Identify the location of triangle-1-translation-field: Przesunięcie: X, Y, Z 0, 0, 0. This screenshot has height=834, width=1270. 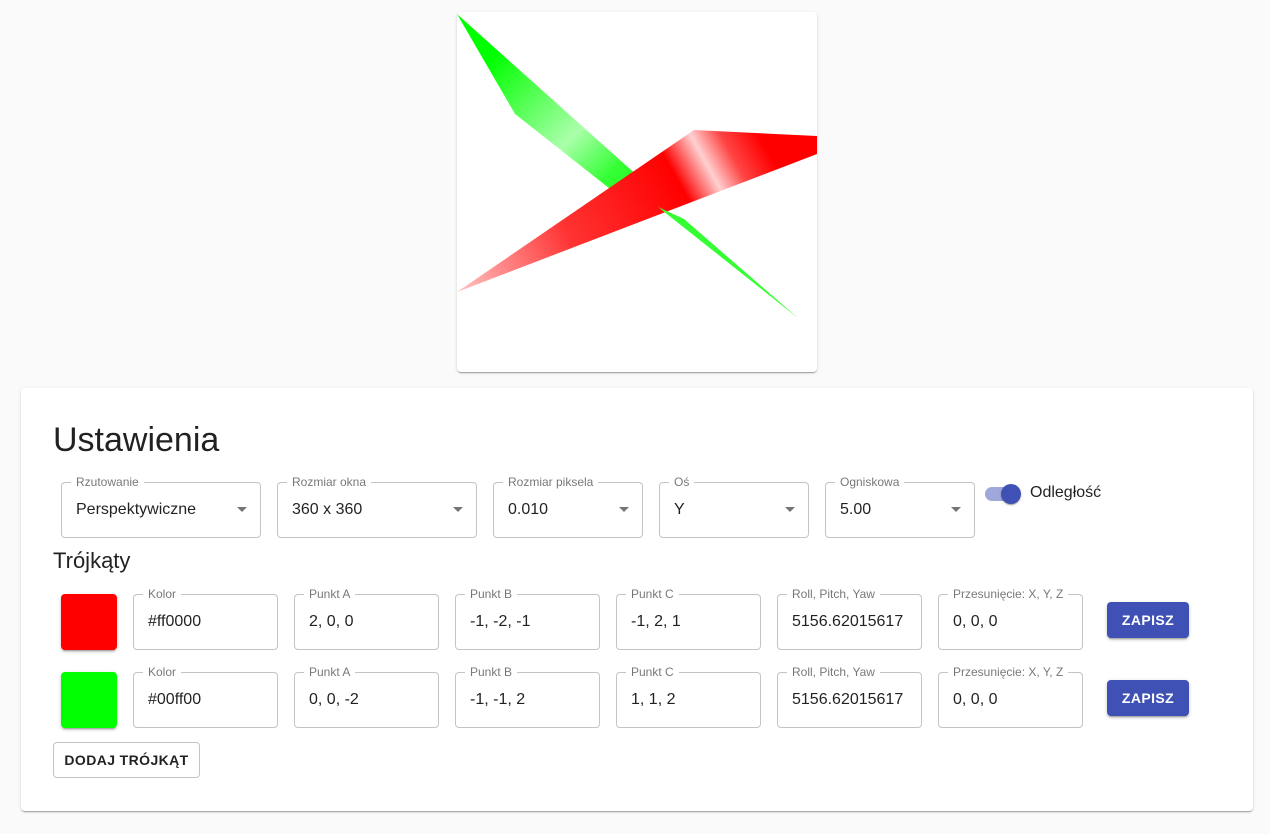
(1010, 618).